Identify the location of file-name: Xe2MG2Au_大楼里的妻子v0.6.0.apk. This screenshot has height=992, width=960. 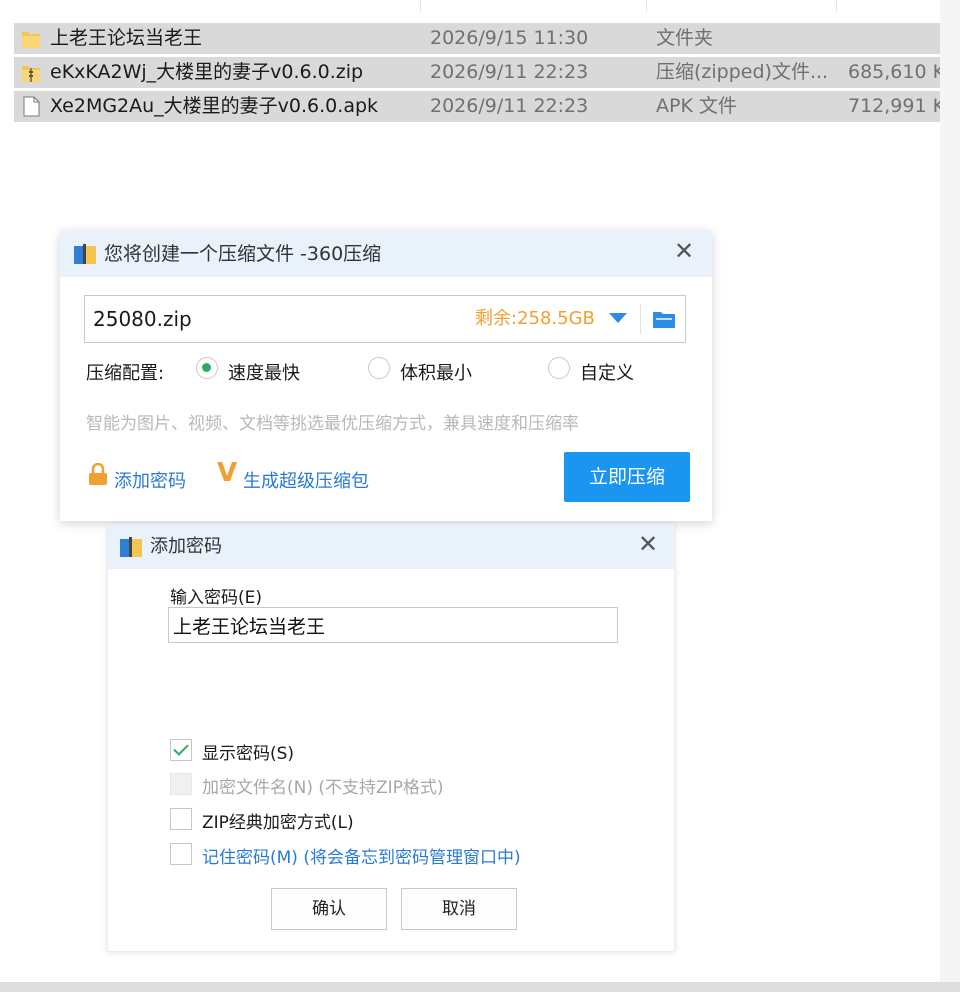
(214, 106).